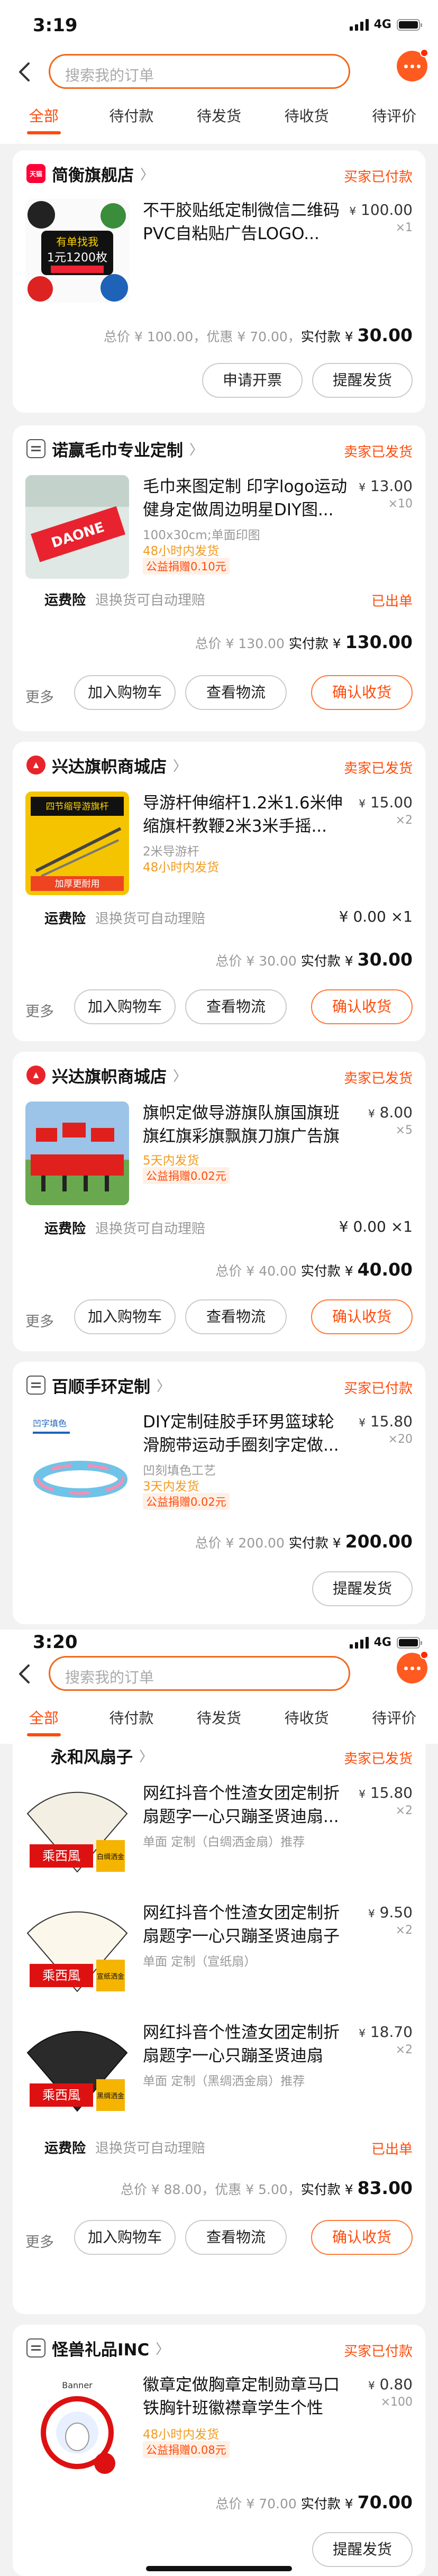  What do you see at coordinates (409, 25) in the screenshot?
I see `battery-icon` at bounding box center [409, 25].